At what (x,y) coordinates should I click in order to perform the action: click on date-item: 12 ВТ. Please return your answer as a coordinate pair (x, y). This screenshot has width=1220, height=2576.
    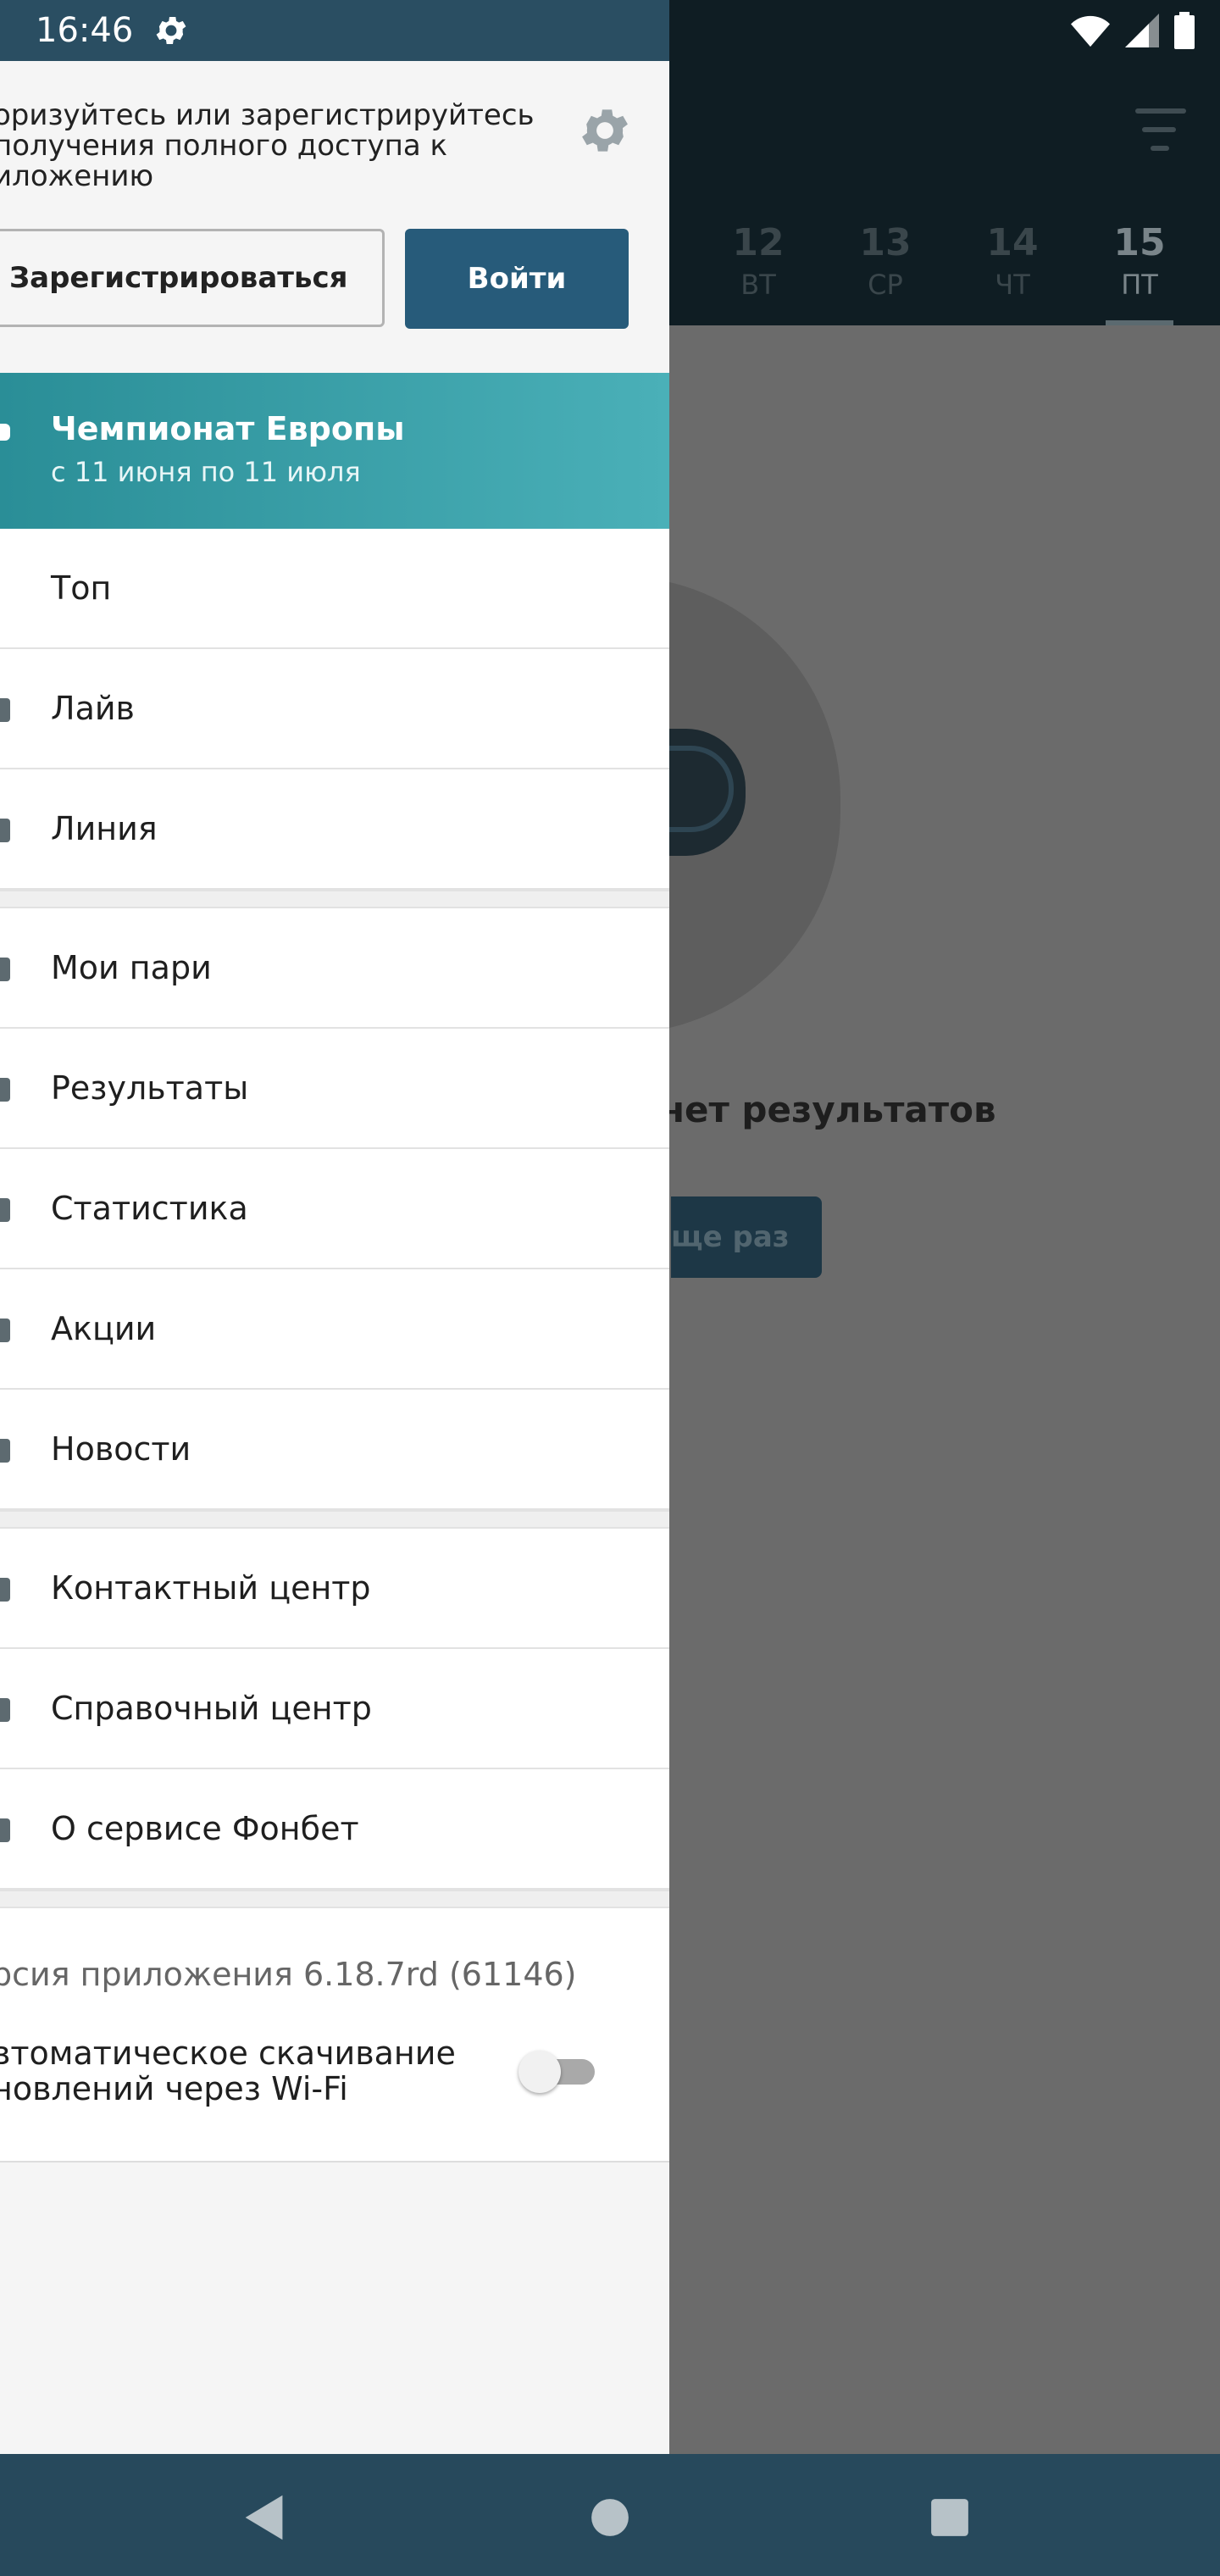
    Looking at the image, I should click on (758, 261).